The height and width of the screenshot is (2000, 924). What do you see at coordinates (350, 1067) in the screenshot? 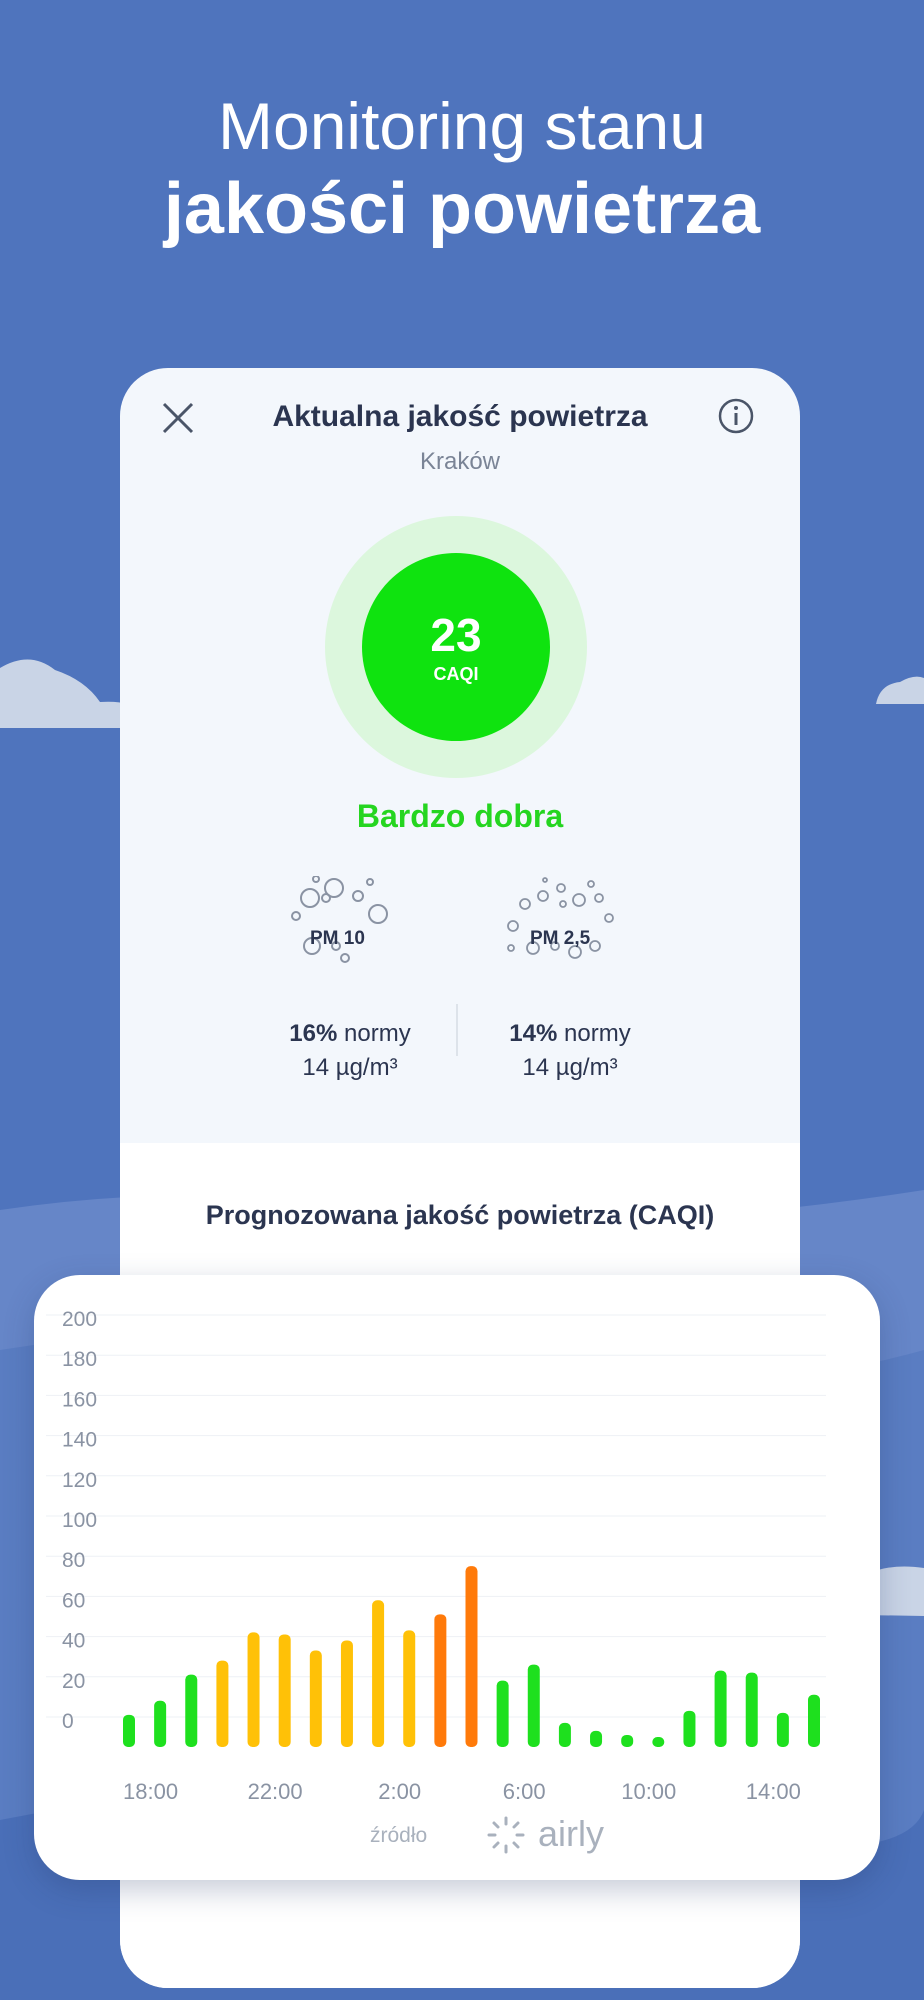
I see `pm10-concentration: 14 µg/m³` at bounding box center [350, 1067].